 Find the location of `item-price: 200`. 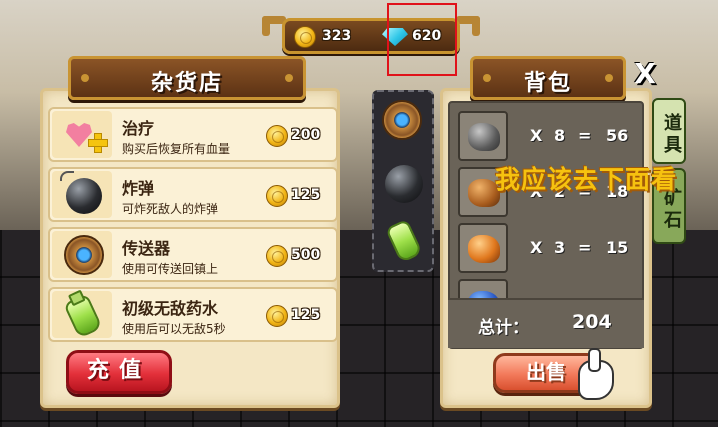

item-price: 200 is located at coordinates (306, 135).